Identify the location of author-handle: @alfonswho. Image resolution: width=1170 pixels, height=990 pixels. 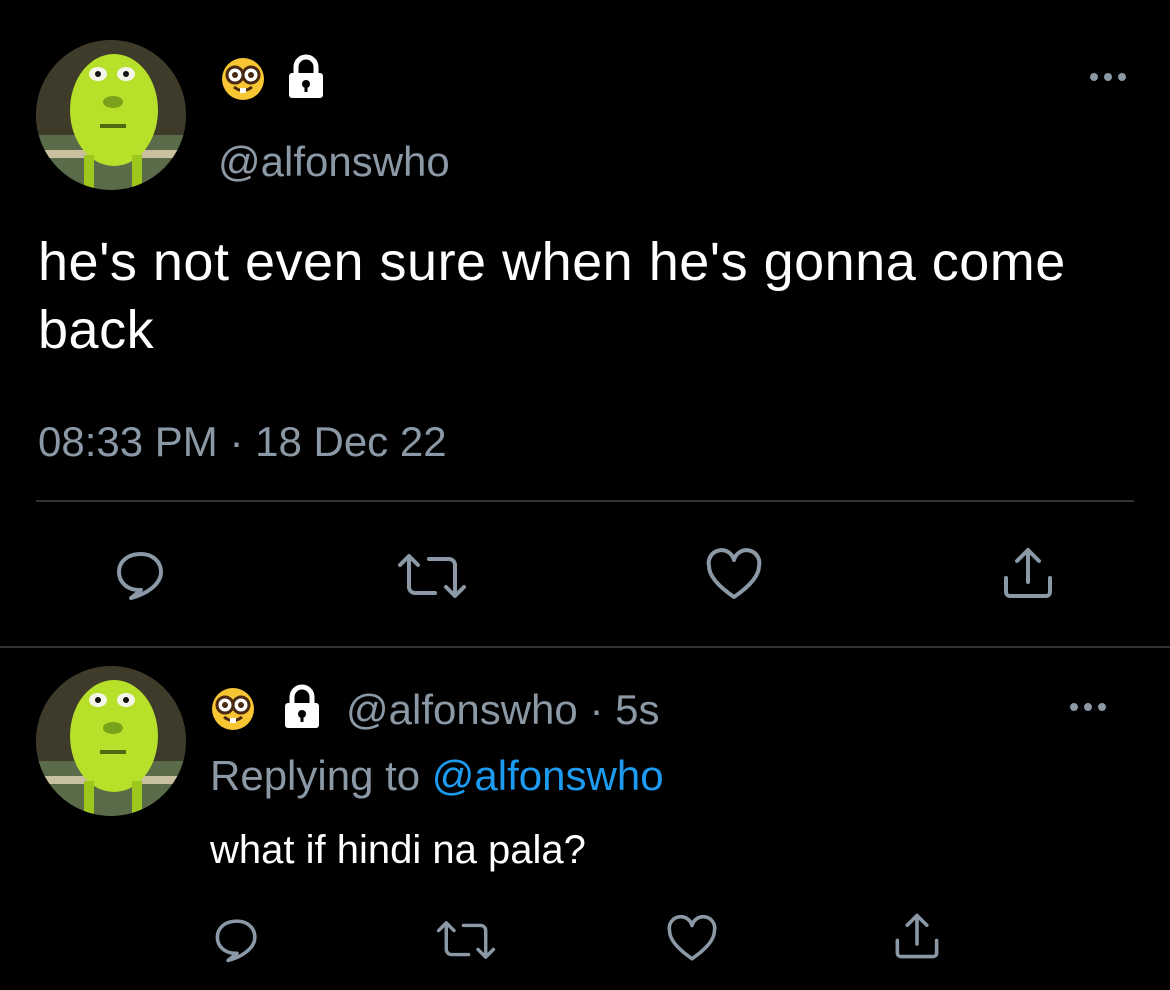
(334, 162).